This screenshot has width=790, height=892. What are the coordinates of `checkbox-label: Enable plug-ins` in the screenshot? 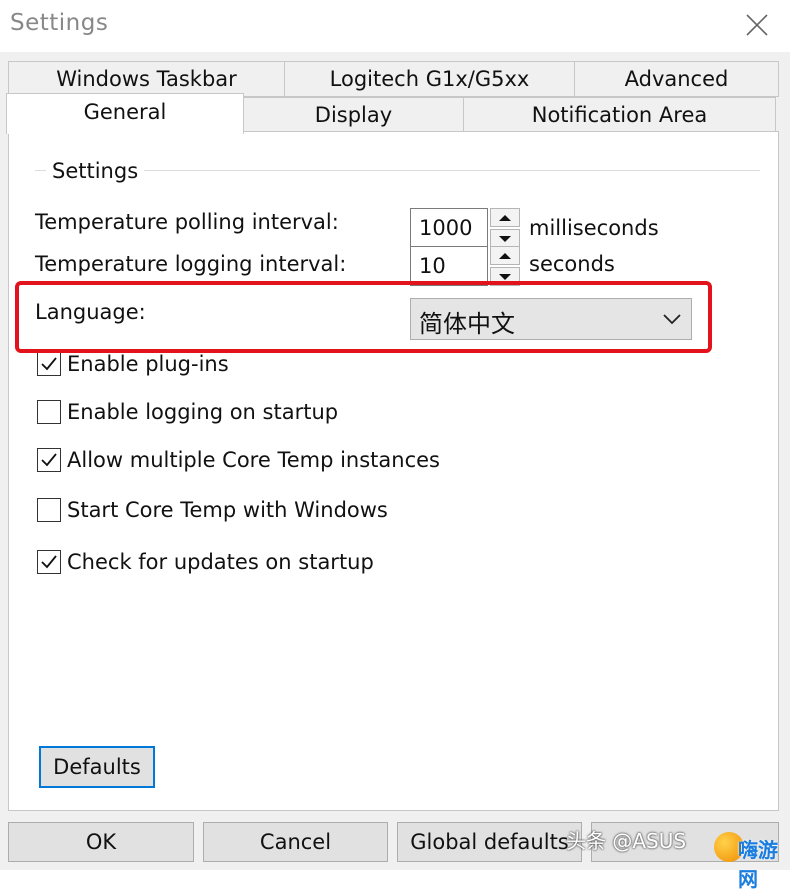 It's located at (148, 364).